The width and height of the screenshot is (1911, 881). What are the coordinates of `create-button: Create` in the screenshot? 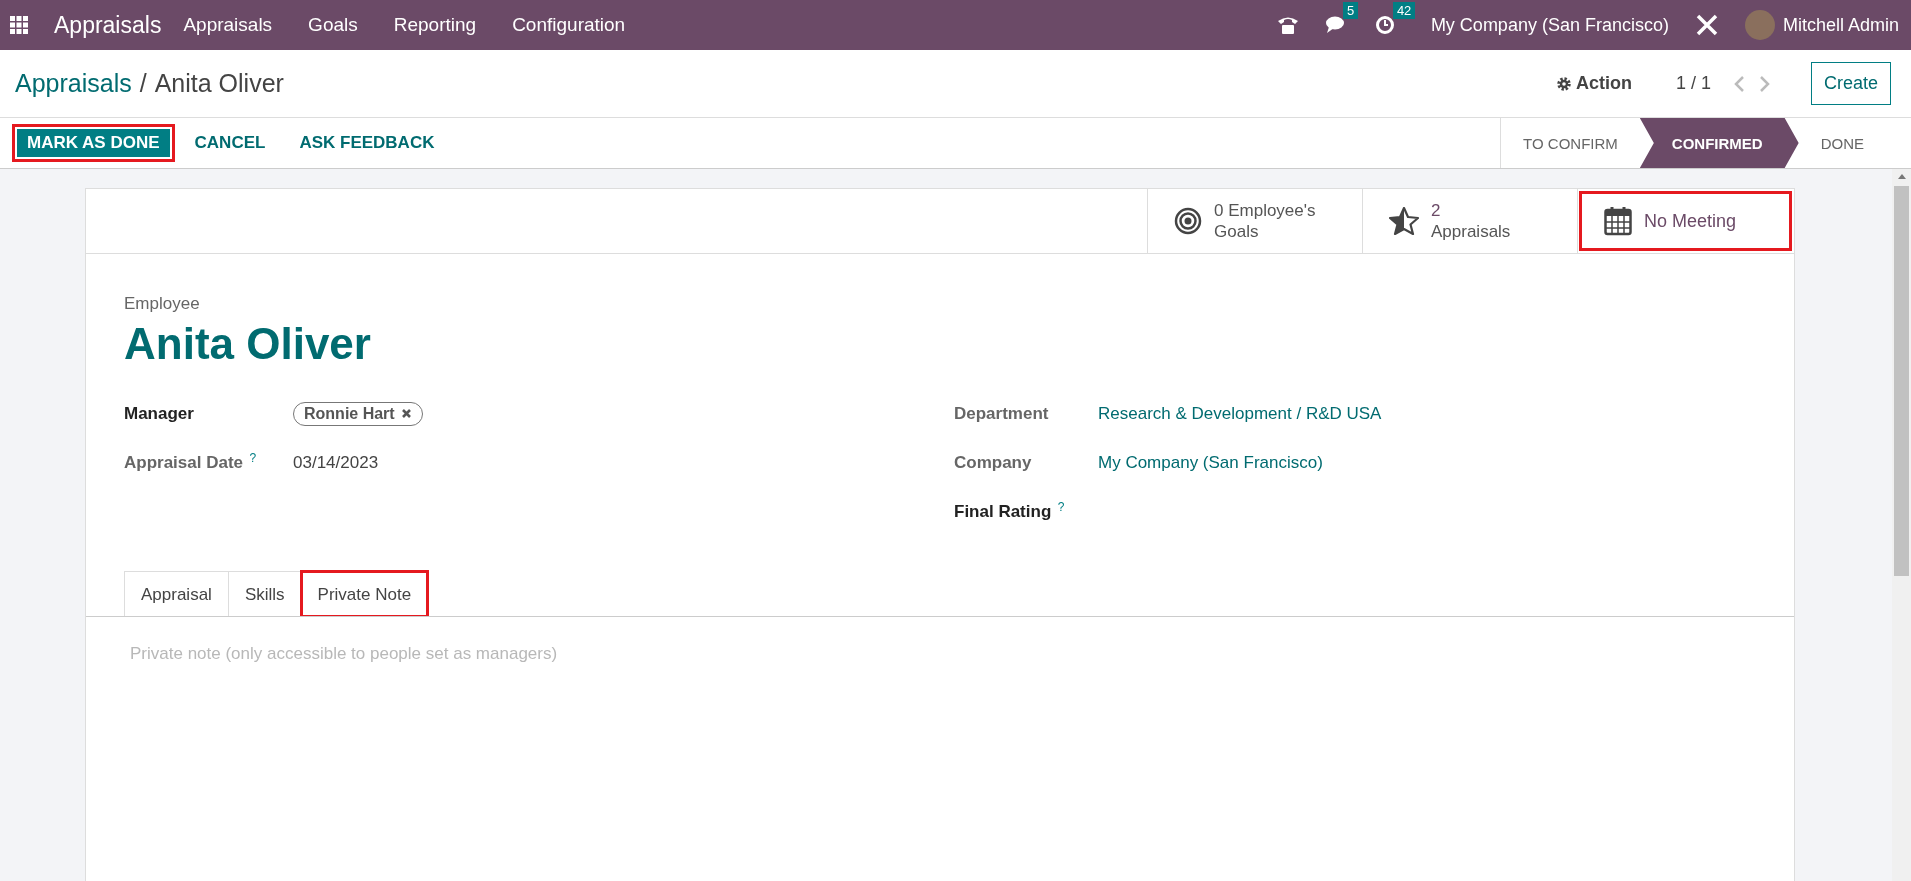 It's located at (1850, 83).